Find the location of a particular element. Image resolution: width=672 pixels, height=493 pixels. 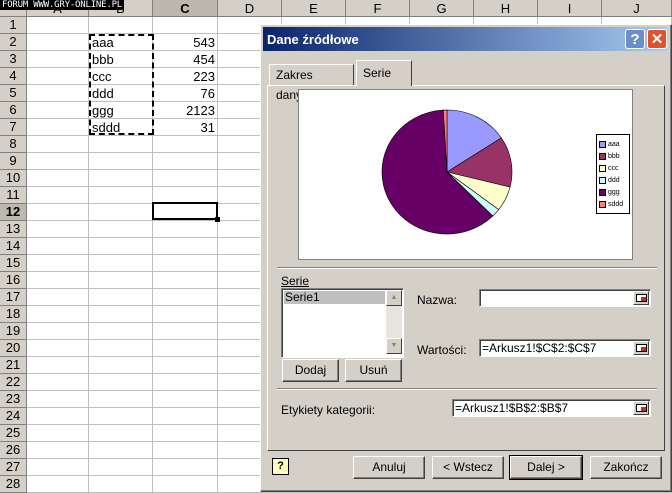

copy-marquee is located at coordinates (121, 84).